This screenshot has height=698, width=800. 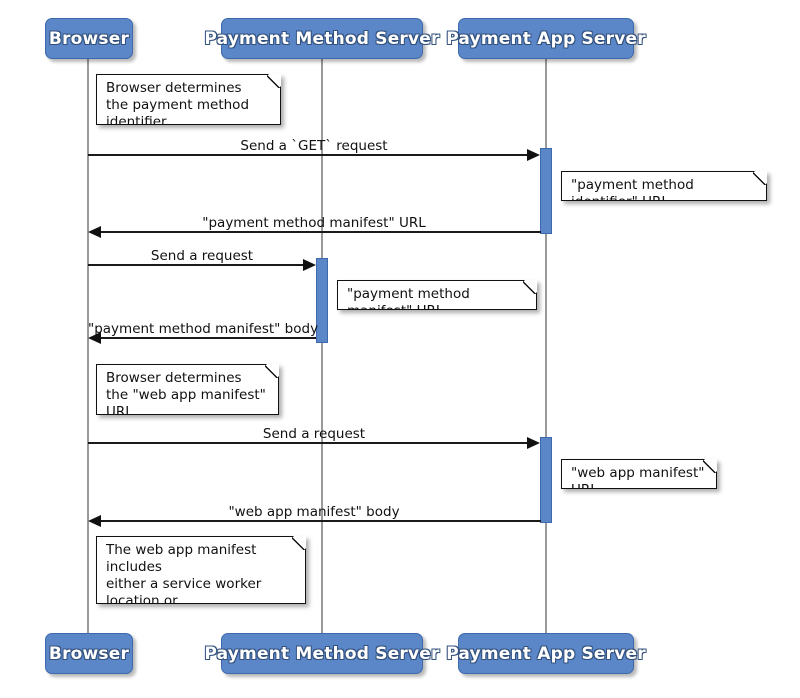 I want to click on message-label-web-app-manifest-body: "web app manifest" body, so click(x=314, y=512).